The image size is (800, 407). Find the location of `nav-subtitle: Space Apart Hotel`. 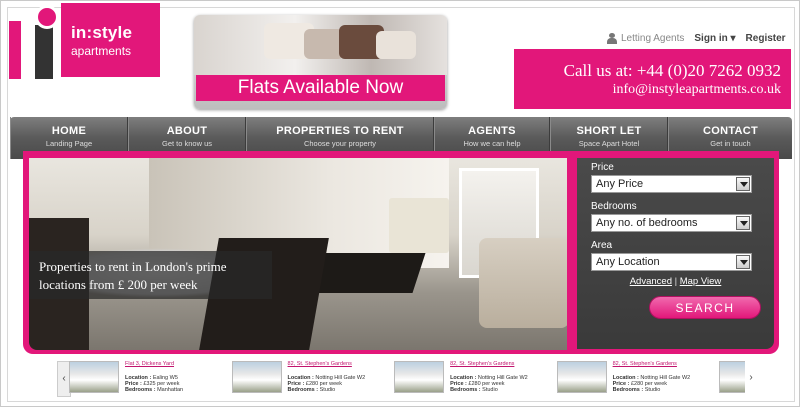

nav-subtitle: Space Apart Hotel is located at coordinates (609, 143).